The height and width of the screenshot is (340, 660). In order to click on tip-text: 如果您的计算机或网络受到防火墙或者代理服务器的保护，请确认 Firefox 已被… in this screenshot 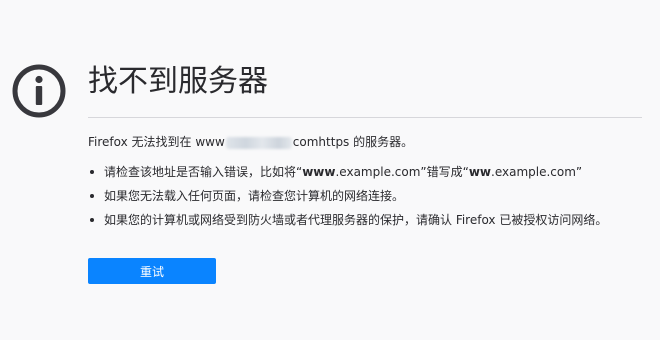, I will do `click(356, 220)`.